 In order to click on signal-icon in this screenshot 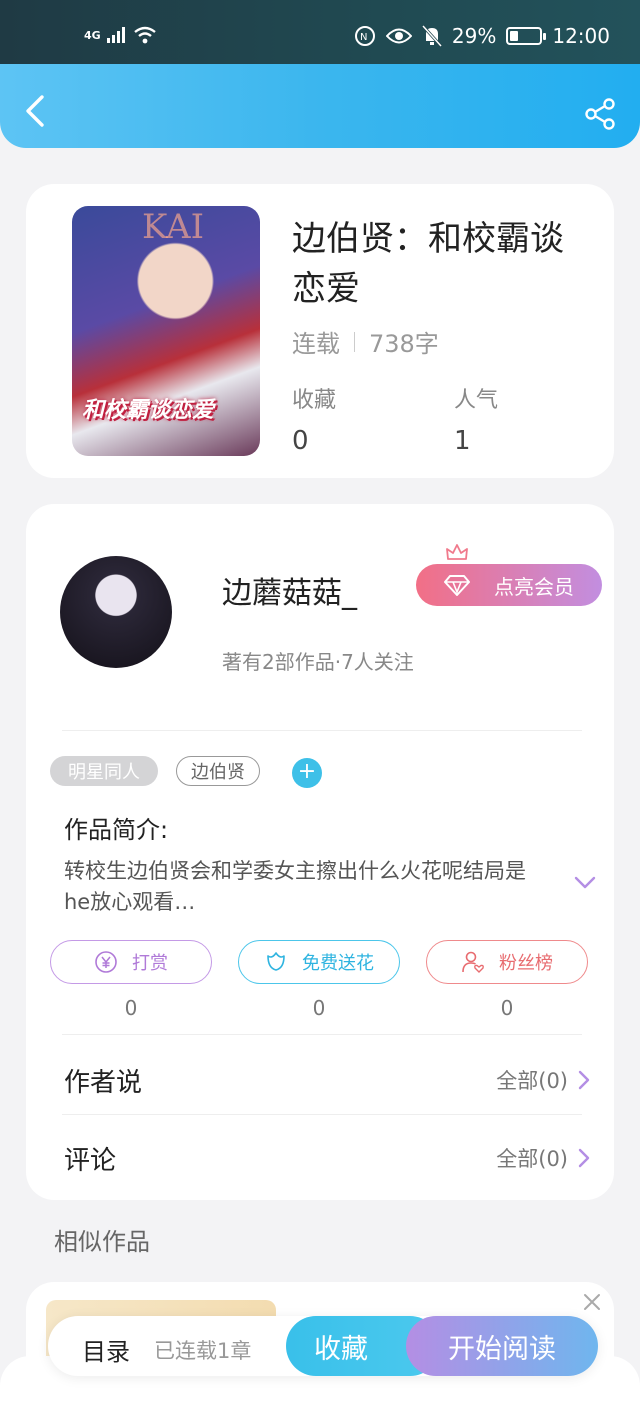, I will do `click(115, 35)`.